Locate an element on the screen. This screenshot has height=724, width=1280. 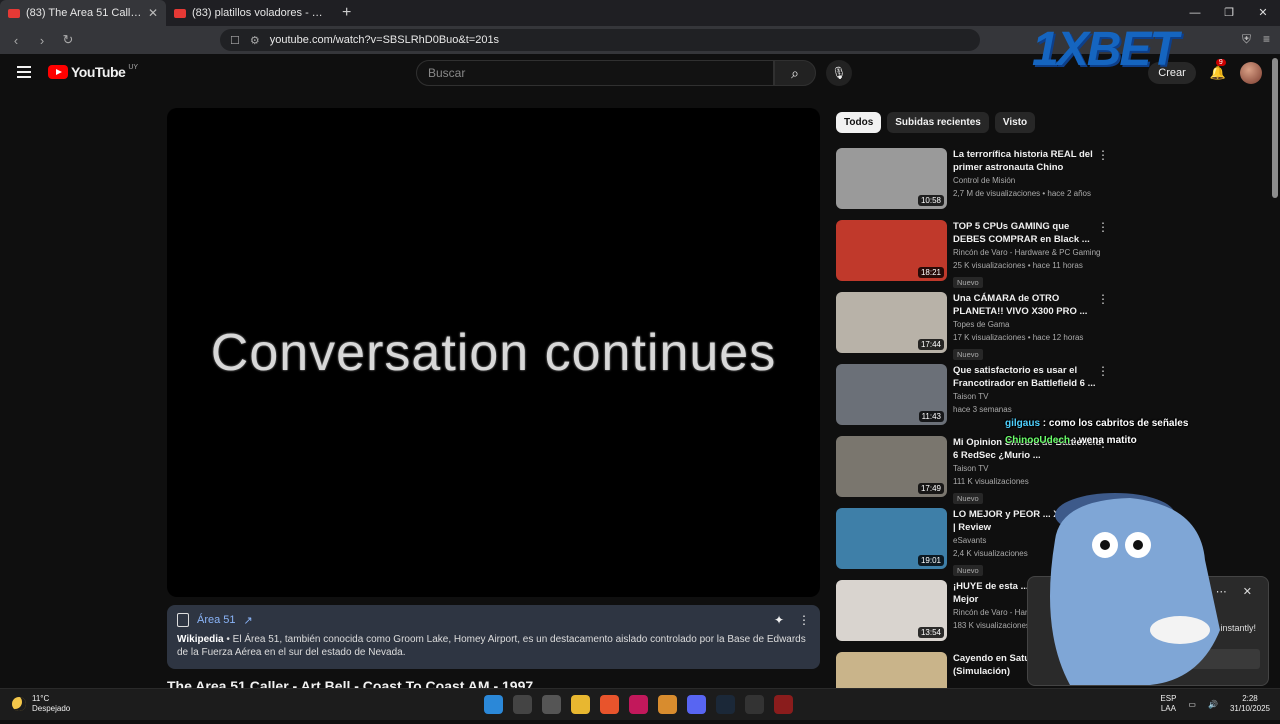
video-duration: 10:58 is located at coordinates (930, 200).